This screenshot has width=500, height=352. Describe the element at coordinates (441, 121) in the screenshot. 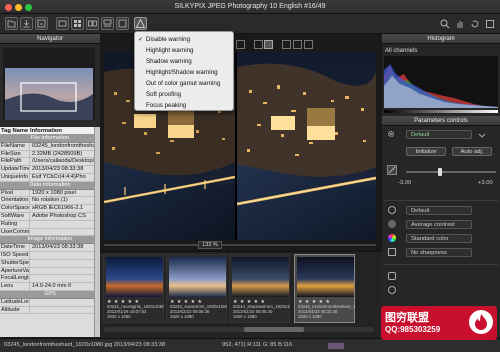

I see `params-header: Parameters controls` at that location.